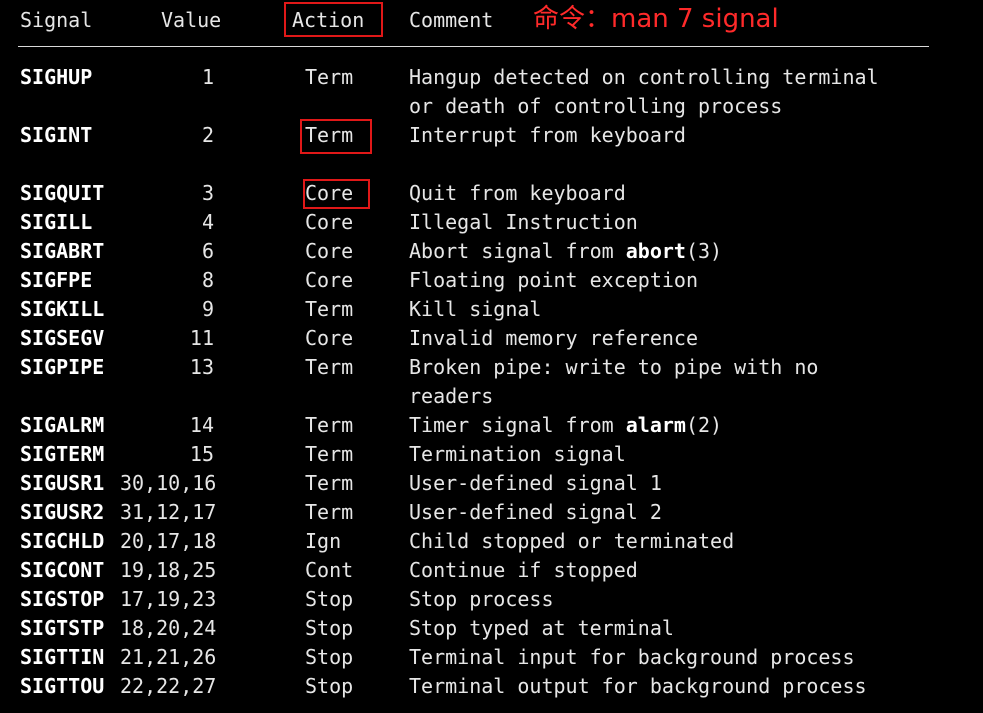 The height and width of the screenshot is (713, 983). Describe the element at coordinates (656, 19) in the screenshot. I see `annotation-command-note: 命令：man 7 signal` at that location.